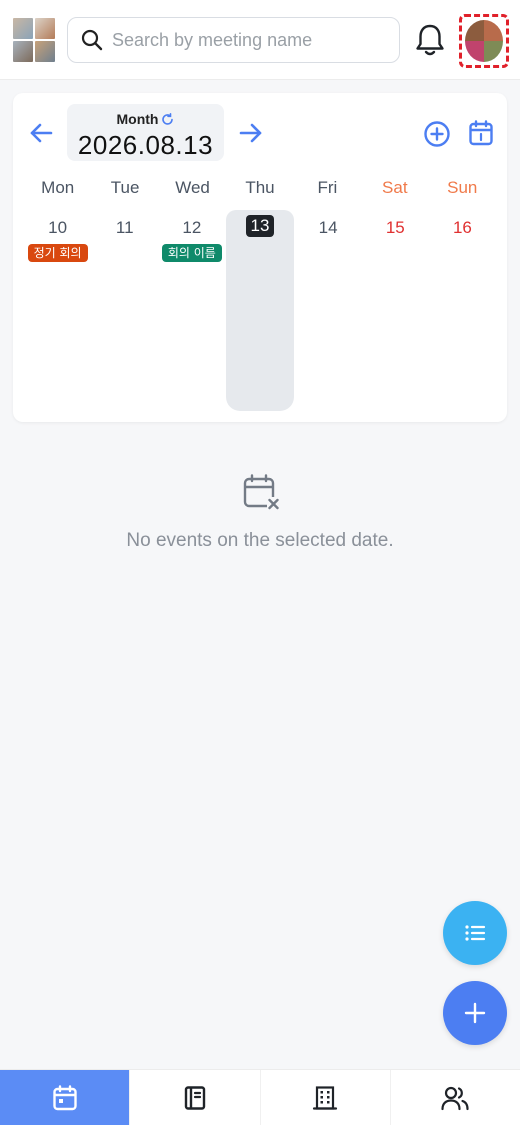 Image resolution: width=520 pixels, height=1125 pixels. What do you see at coordinates (395, 227) in the screenshot?
I see `day-number: 15` at bounding box center [395, 227].